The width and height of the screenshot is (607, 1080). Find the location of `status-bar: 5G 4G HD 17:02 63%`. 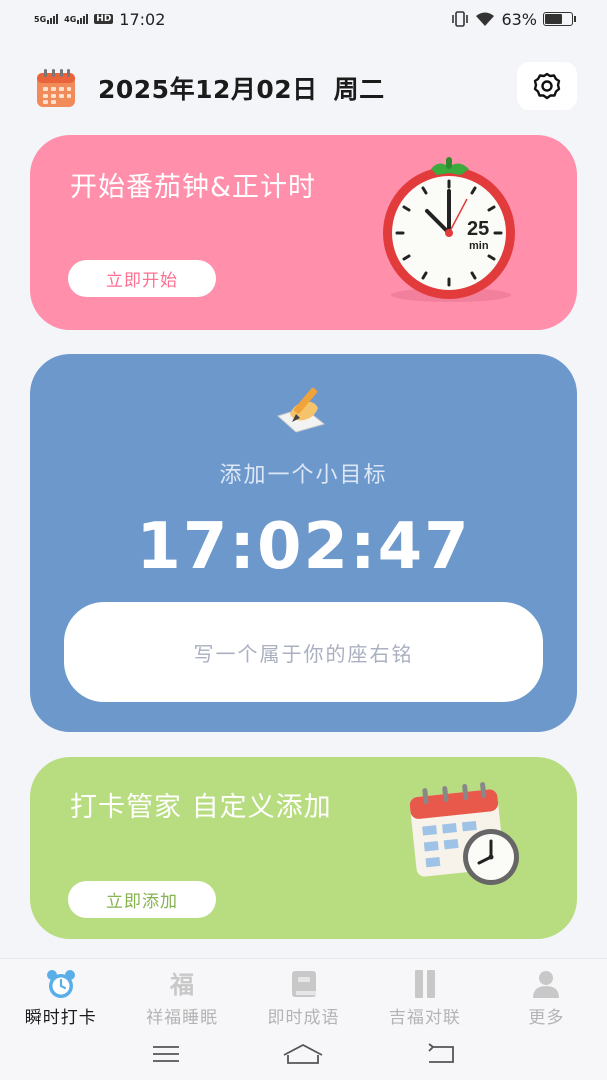

status-bar: 5G 4G HD 17:02 63% is located at coordinates (303, 19).